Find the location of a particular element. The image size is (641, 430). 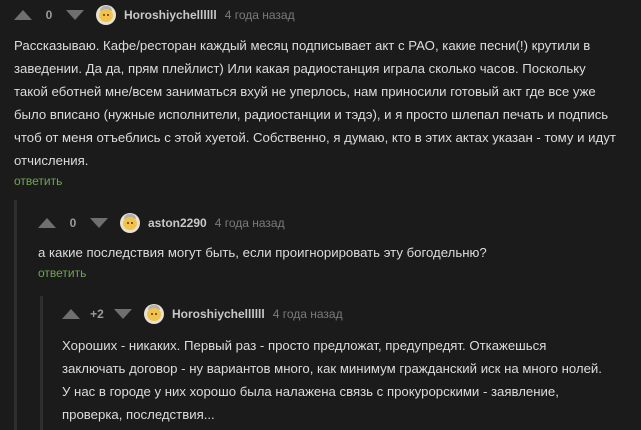

comment-author: aston2290 is located at coordinates (177, 223).